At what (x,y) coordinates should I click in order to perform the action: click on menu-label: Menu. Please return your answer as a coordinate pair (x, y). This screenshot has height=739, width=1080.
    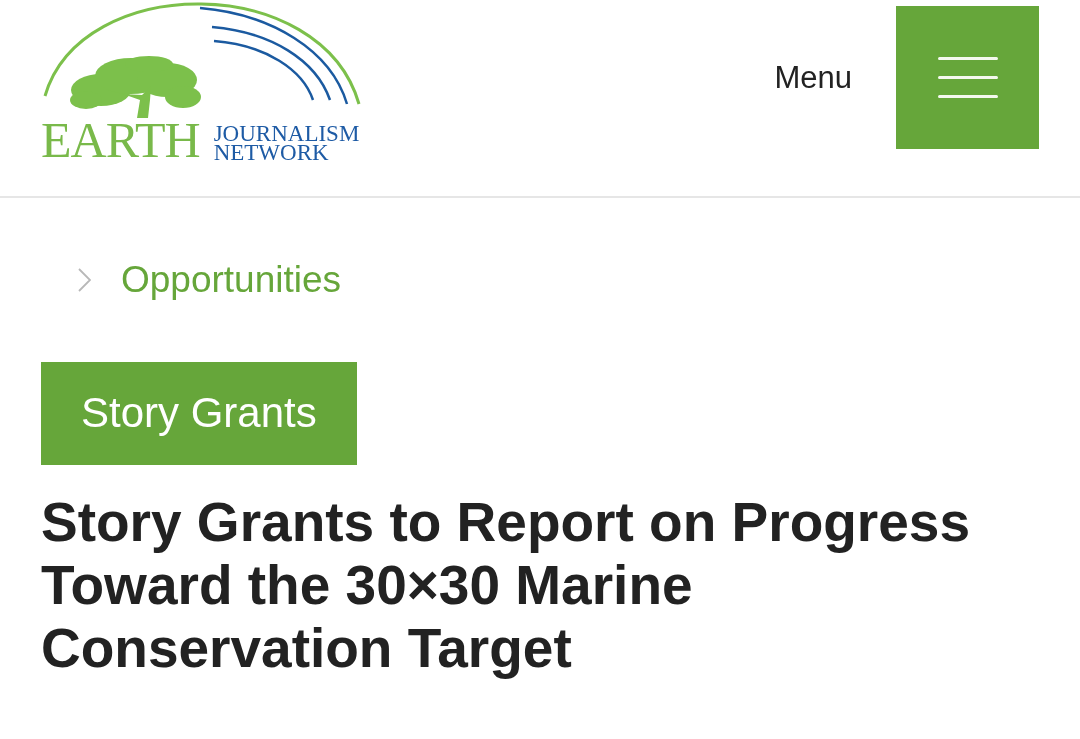
    Looking at the image, I should click on (813, 77).